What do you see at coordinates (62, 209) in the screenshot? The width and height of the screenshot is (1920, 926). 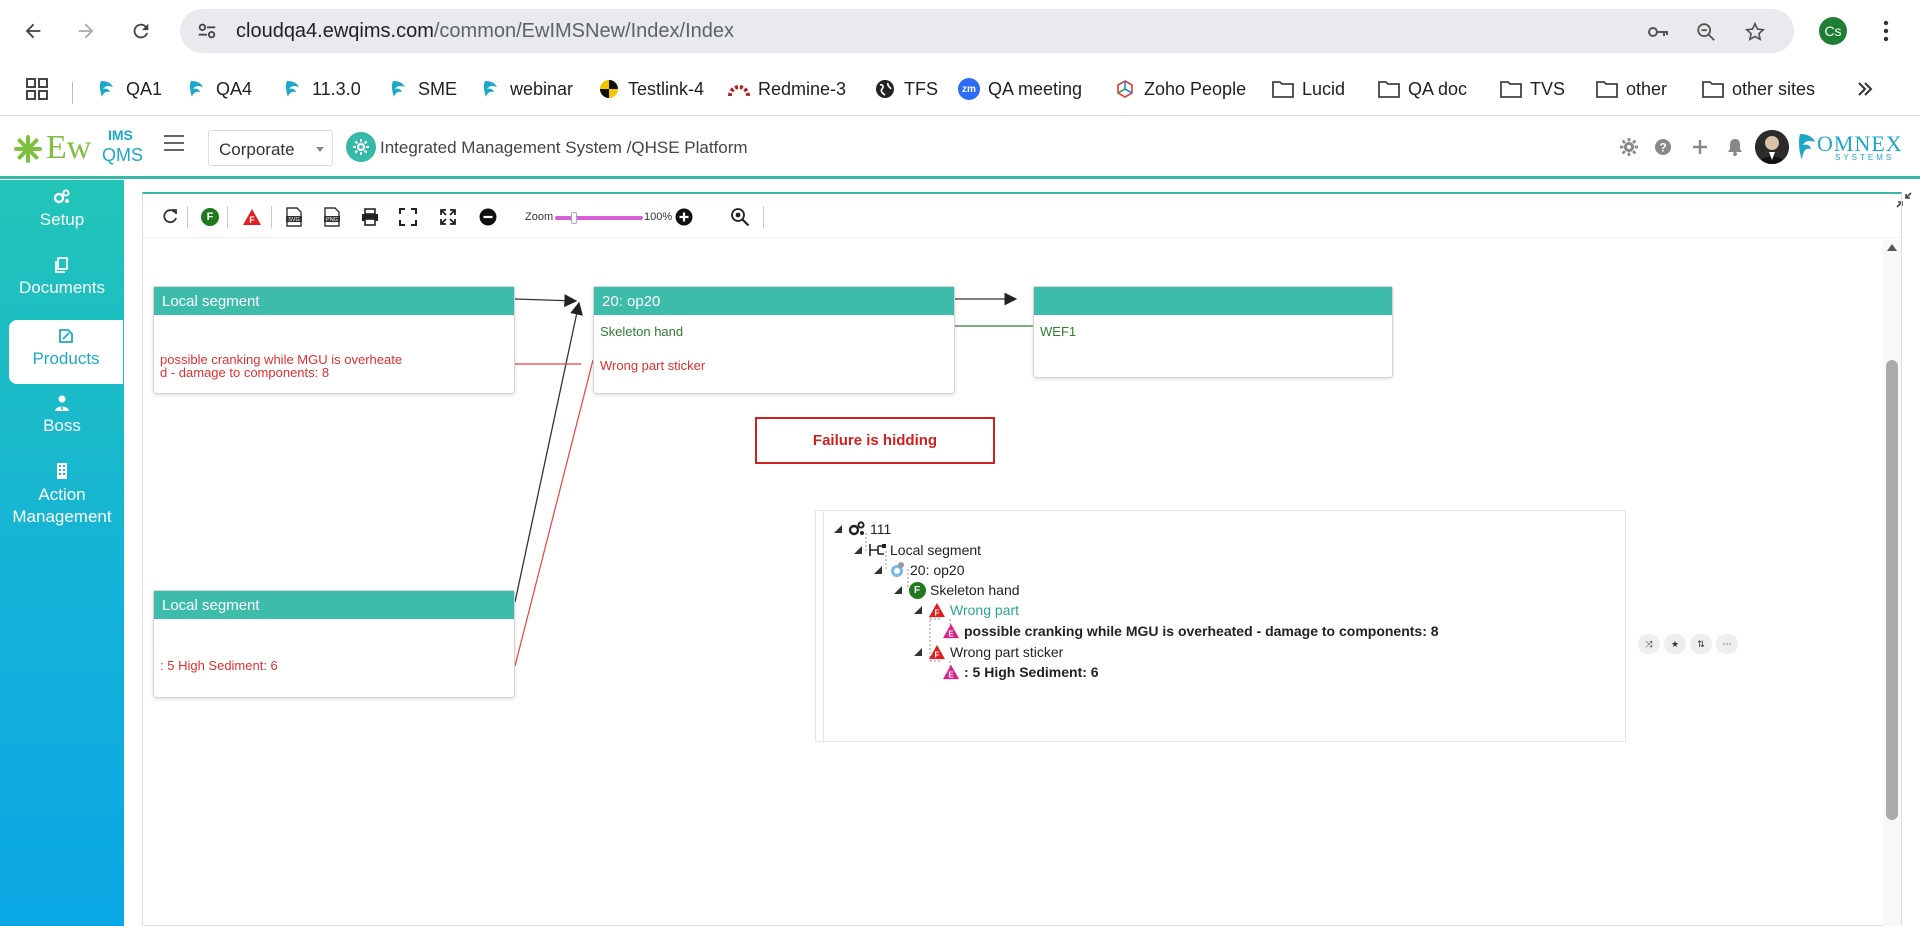 I see `sidebar-item-setup: Setup` at bounding box center [62, 209].